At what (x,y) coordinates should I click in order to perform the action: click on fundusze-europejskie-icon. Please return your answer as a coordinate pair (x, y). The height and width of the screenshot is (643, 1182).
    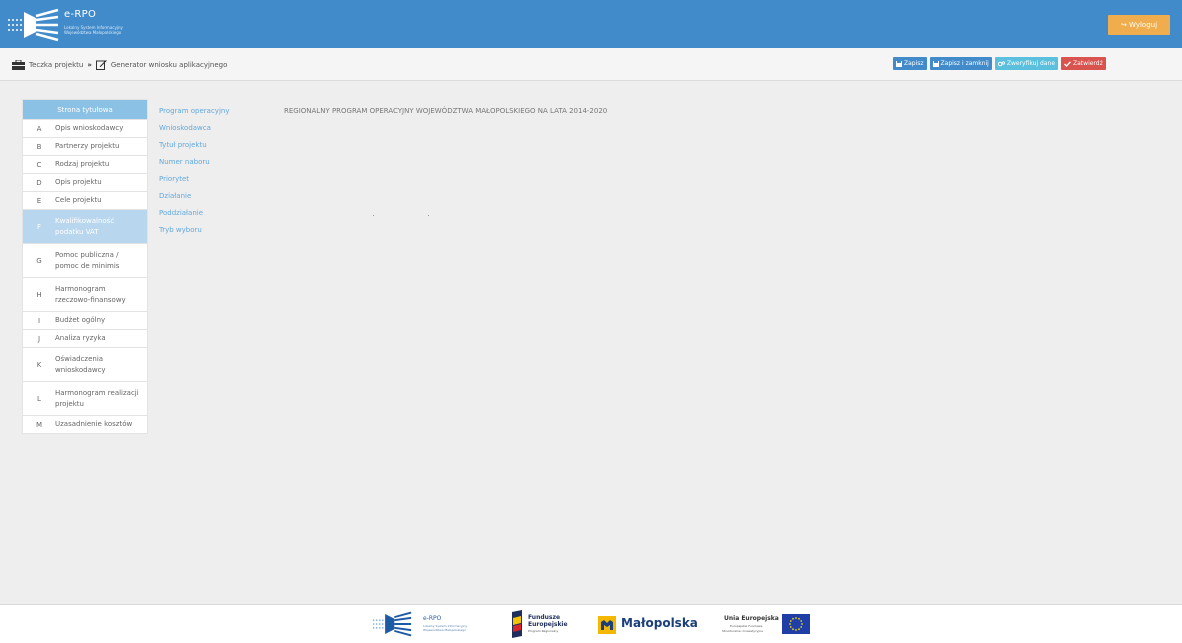
    Looking at the image, I should click on (517, 624).